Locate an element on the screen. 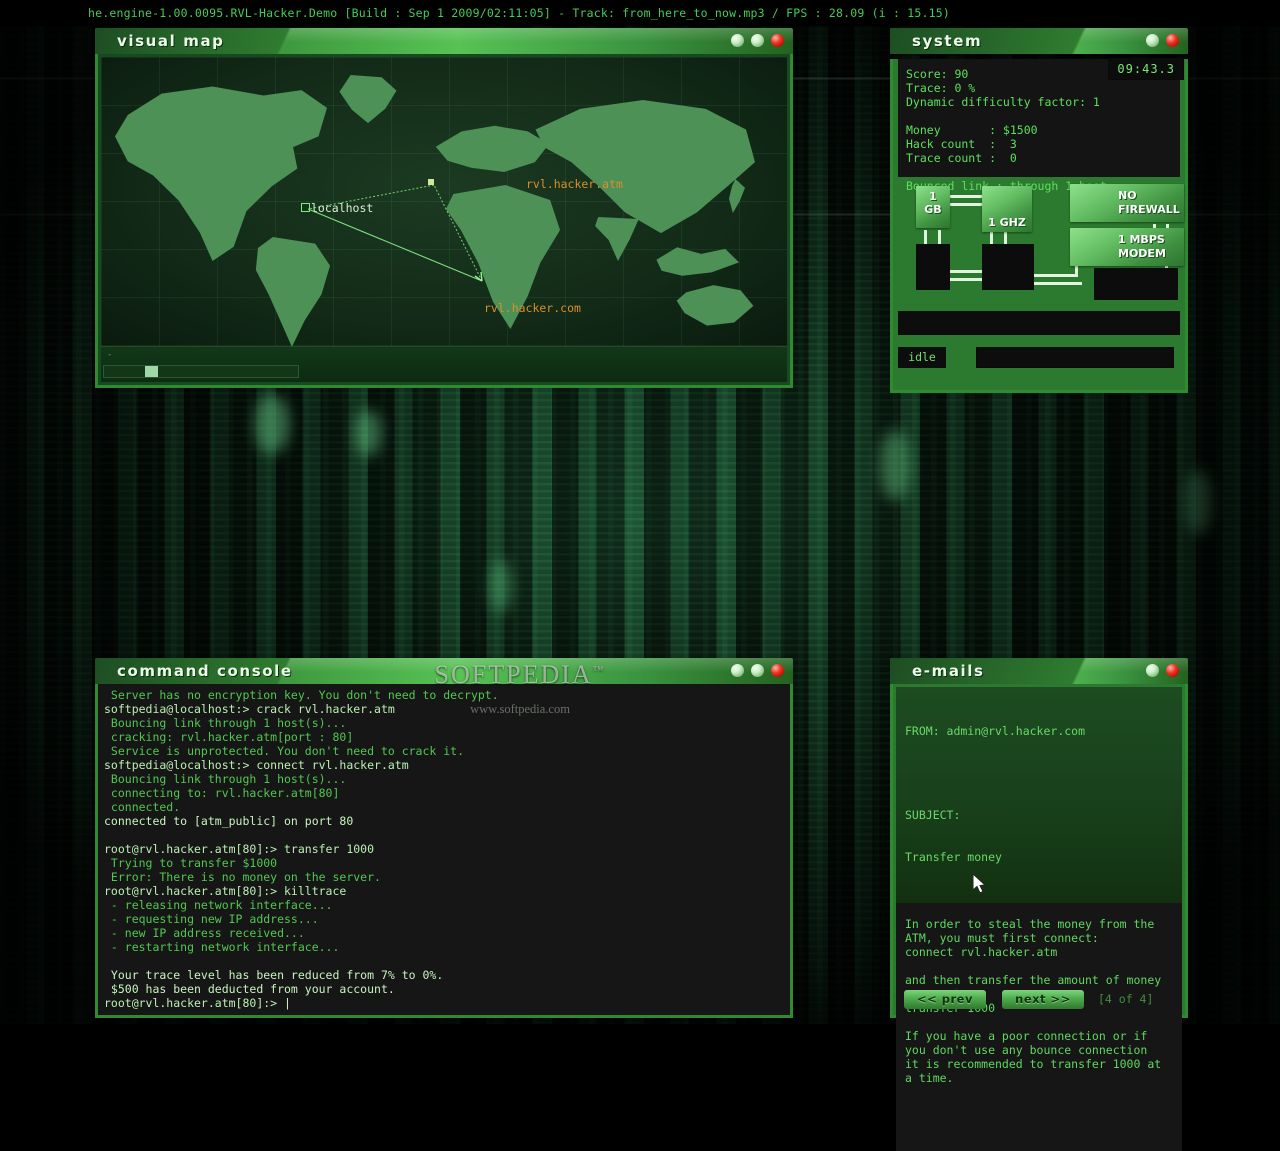  console-input-line: root@rvl.hacker.atm[80]:> | is located at coordinates (444, 1003).